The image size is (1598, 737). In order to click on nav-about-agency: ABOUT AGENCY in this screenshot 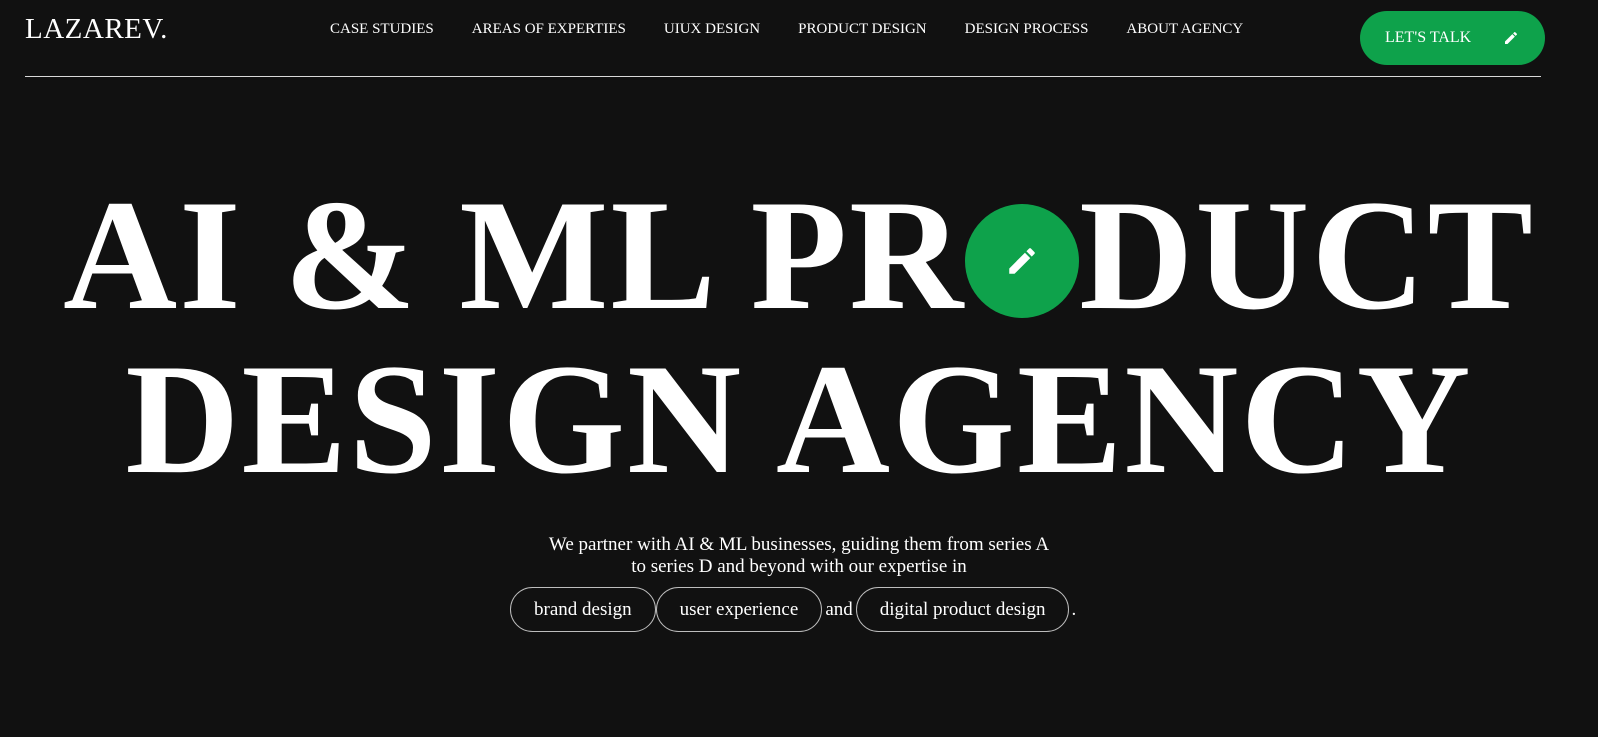, I will do `click(1184, 29)`.